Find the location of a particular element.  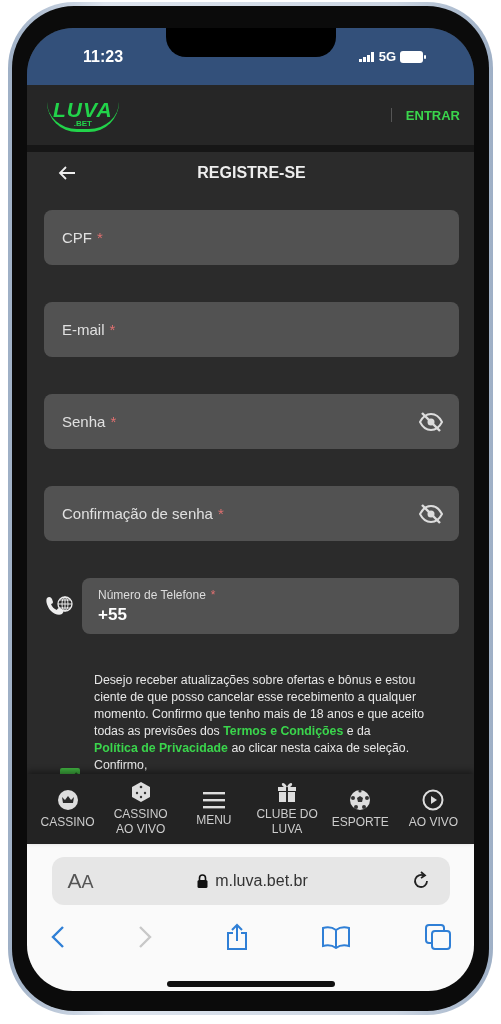

network-label: 5G is located at coordinates (387, 56).